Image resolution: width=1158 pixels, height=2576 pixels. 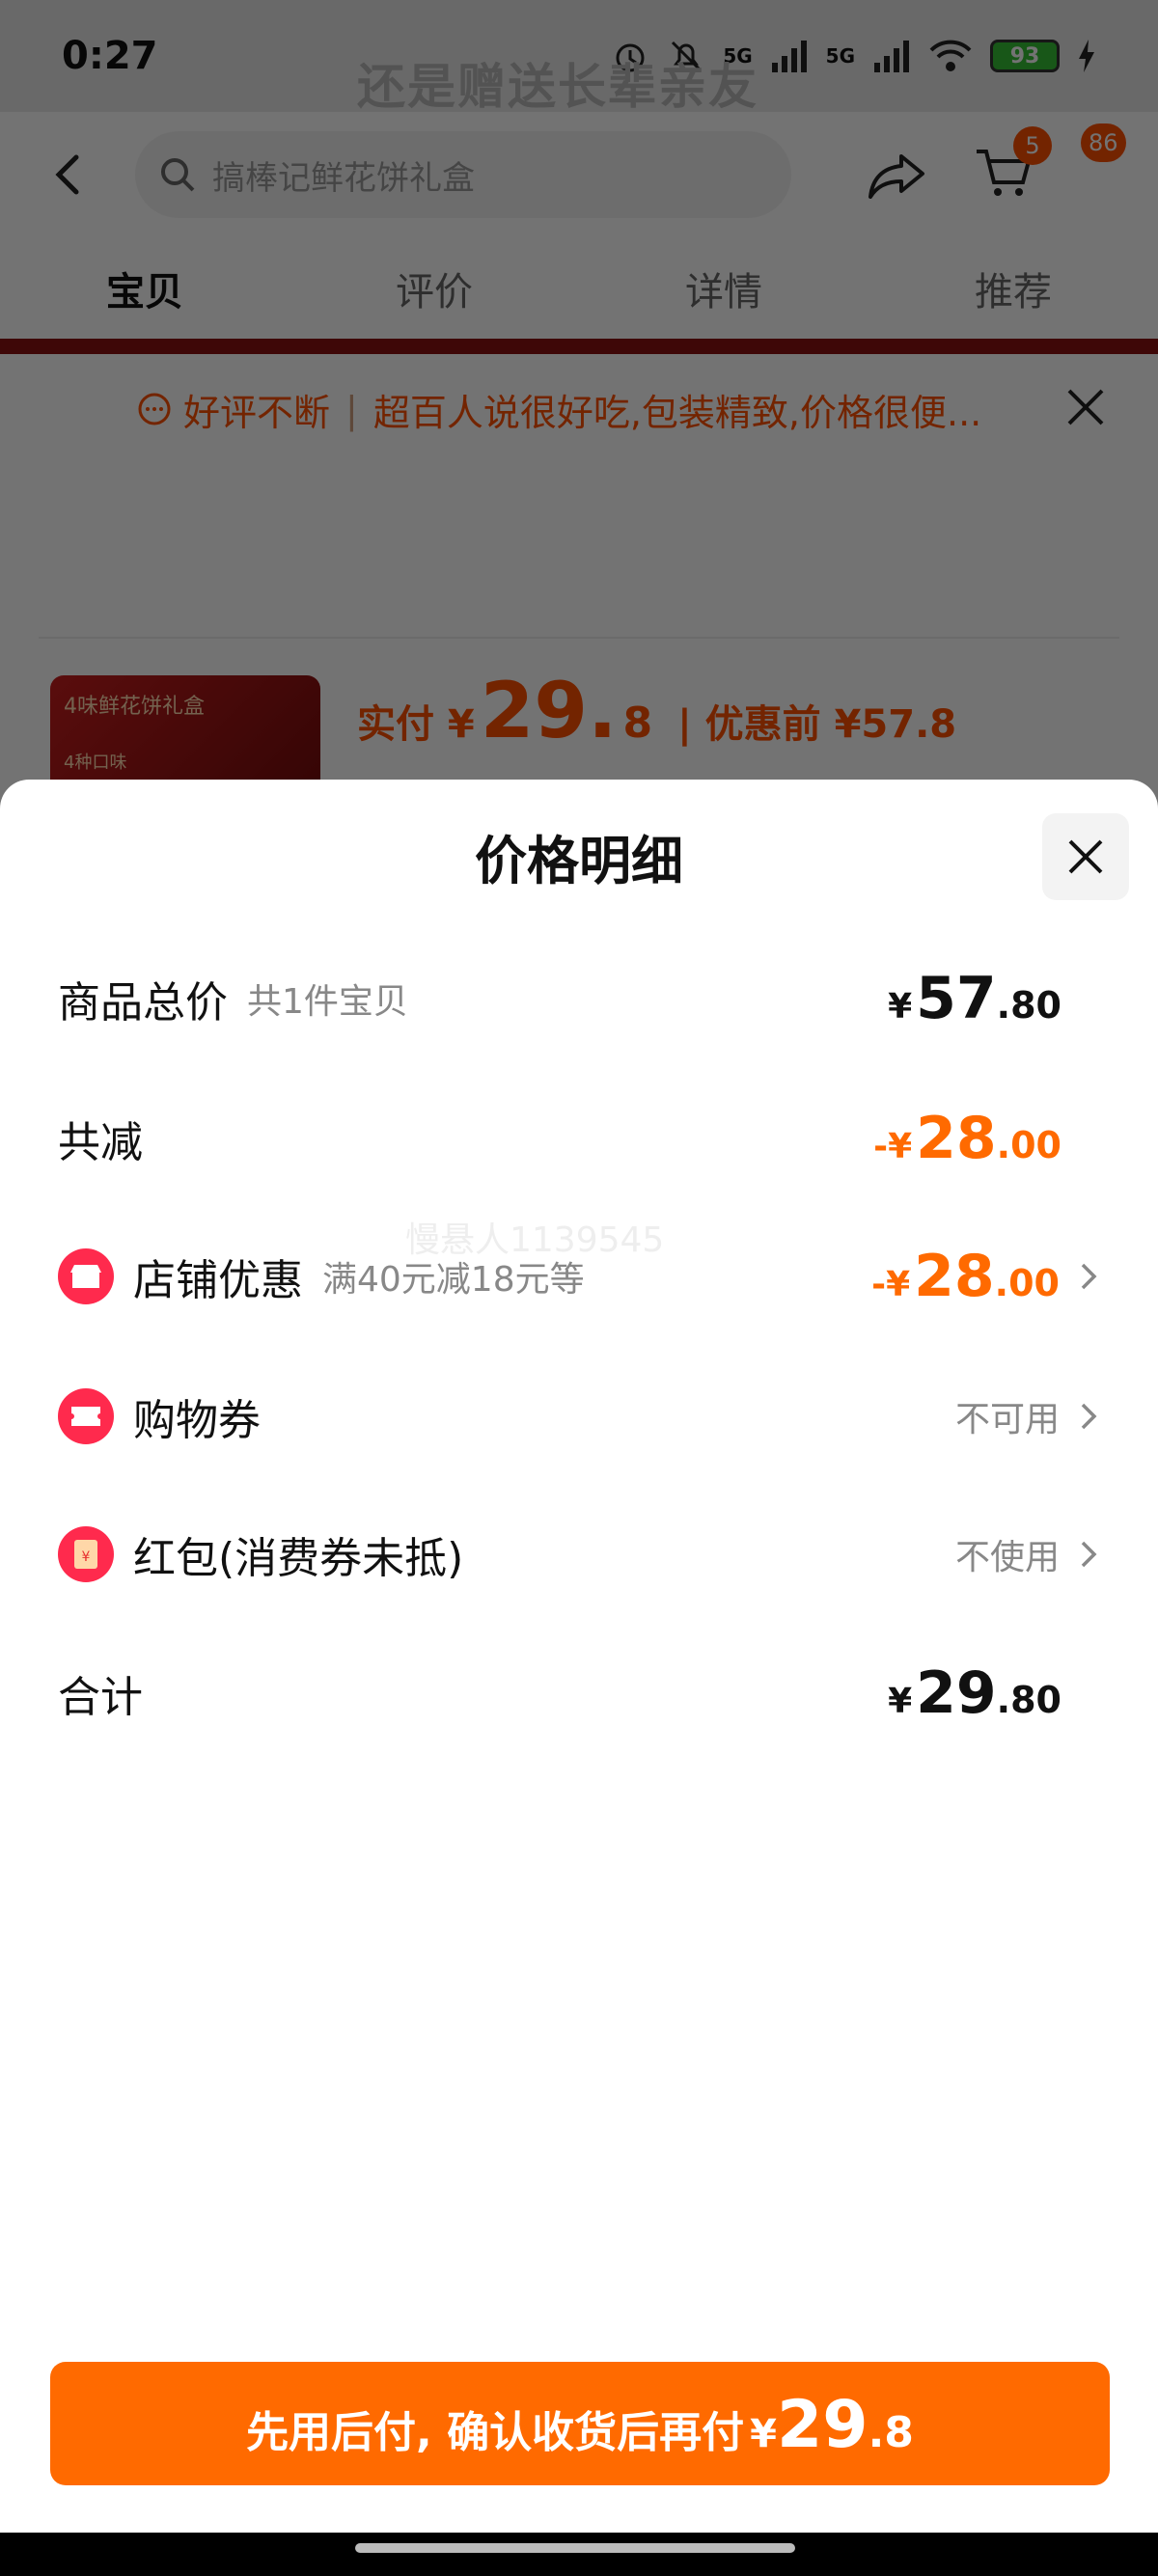 What do you see at coordinates (579, 1555) in the screenshot?
I see `row-red-packet: ¥ 红包(消费券未抵) 不使用` at bounding box center [579, 1555].